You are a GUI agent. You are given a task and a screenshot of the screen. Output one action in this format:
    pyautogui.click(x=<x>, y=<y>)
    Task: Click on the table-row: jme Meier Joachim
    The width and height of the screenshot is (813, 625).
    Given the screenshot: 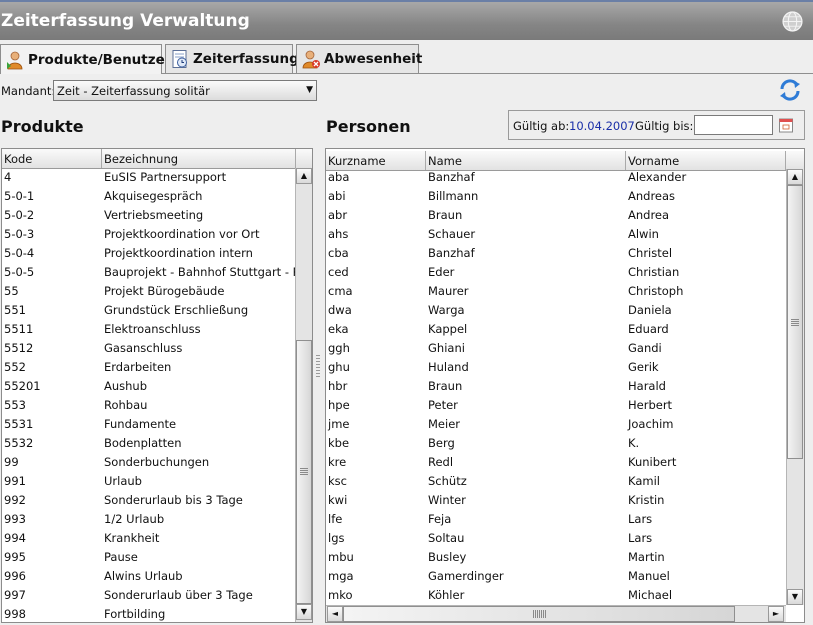 What is the action you would take?
    pyautogui.click(x=556, y=424)
    